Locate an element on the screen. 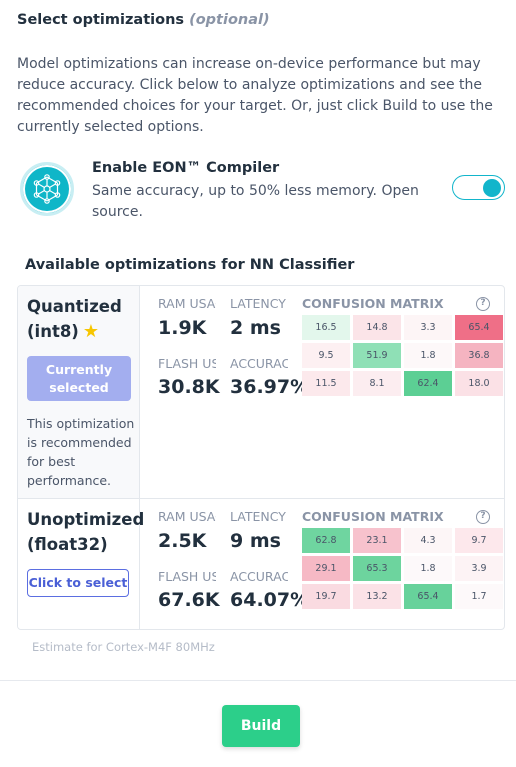 The image size is (516, 767). ram-usage-value: 1.9K is located at coordinates (182, 328).